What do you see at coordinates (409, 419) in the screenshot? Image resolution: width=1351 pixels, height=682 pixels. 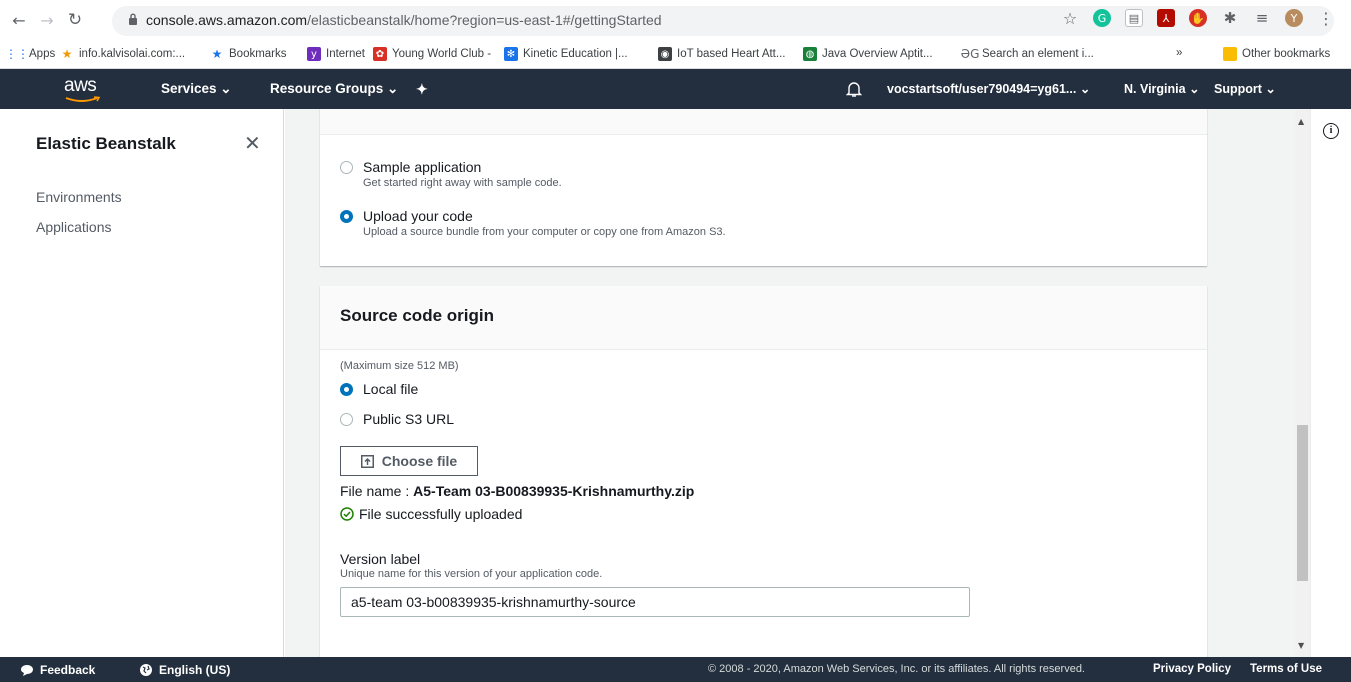 I see `option-label: Public S3 URL` at bounding box center [409, 419].